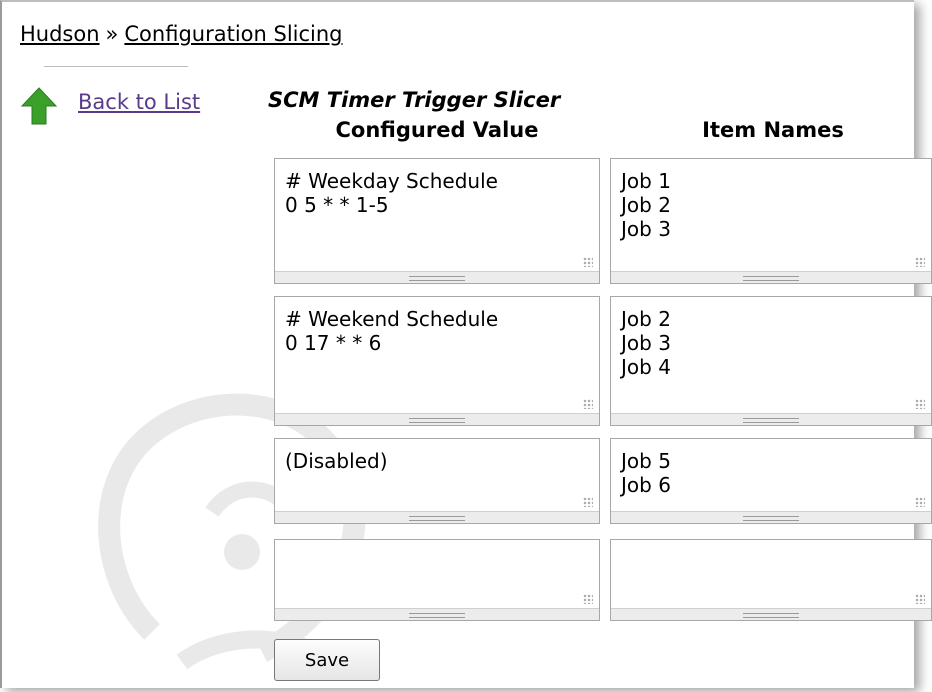 Image resolution: width=932 pixels, height=692 pixels. Describe the element at coordinates (336, 461) in the screenshot. I see `configured-value-text: (Disabled)` at that location.